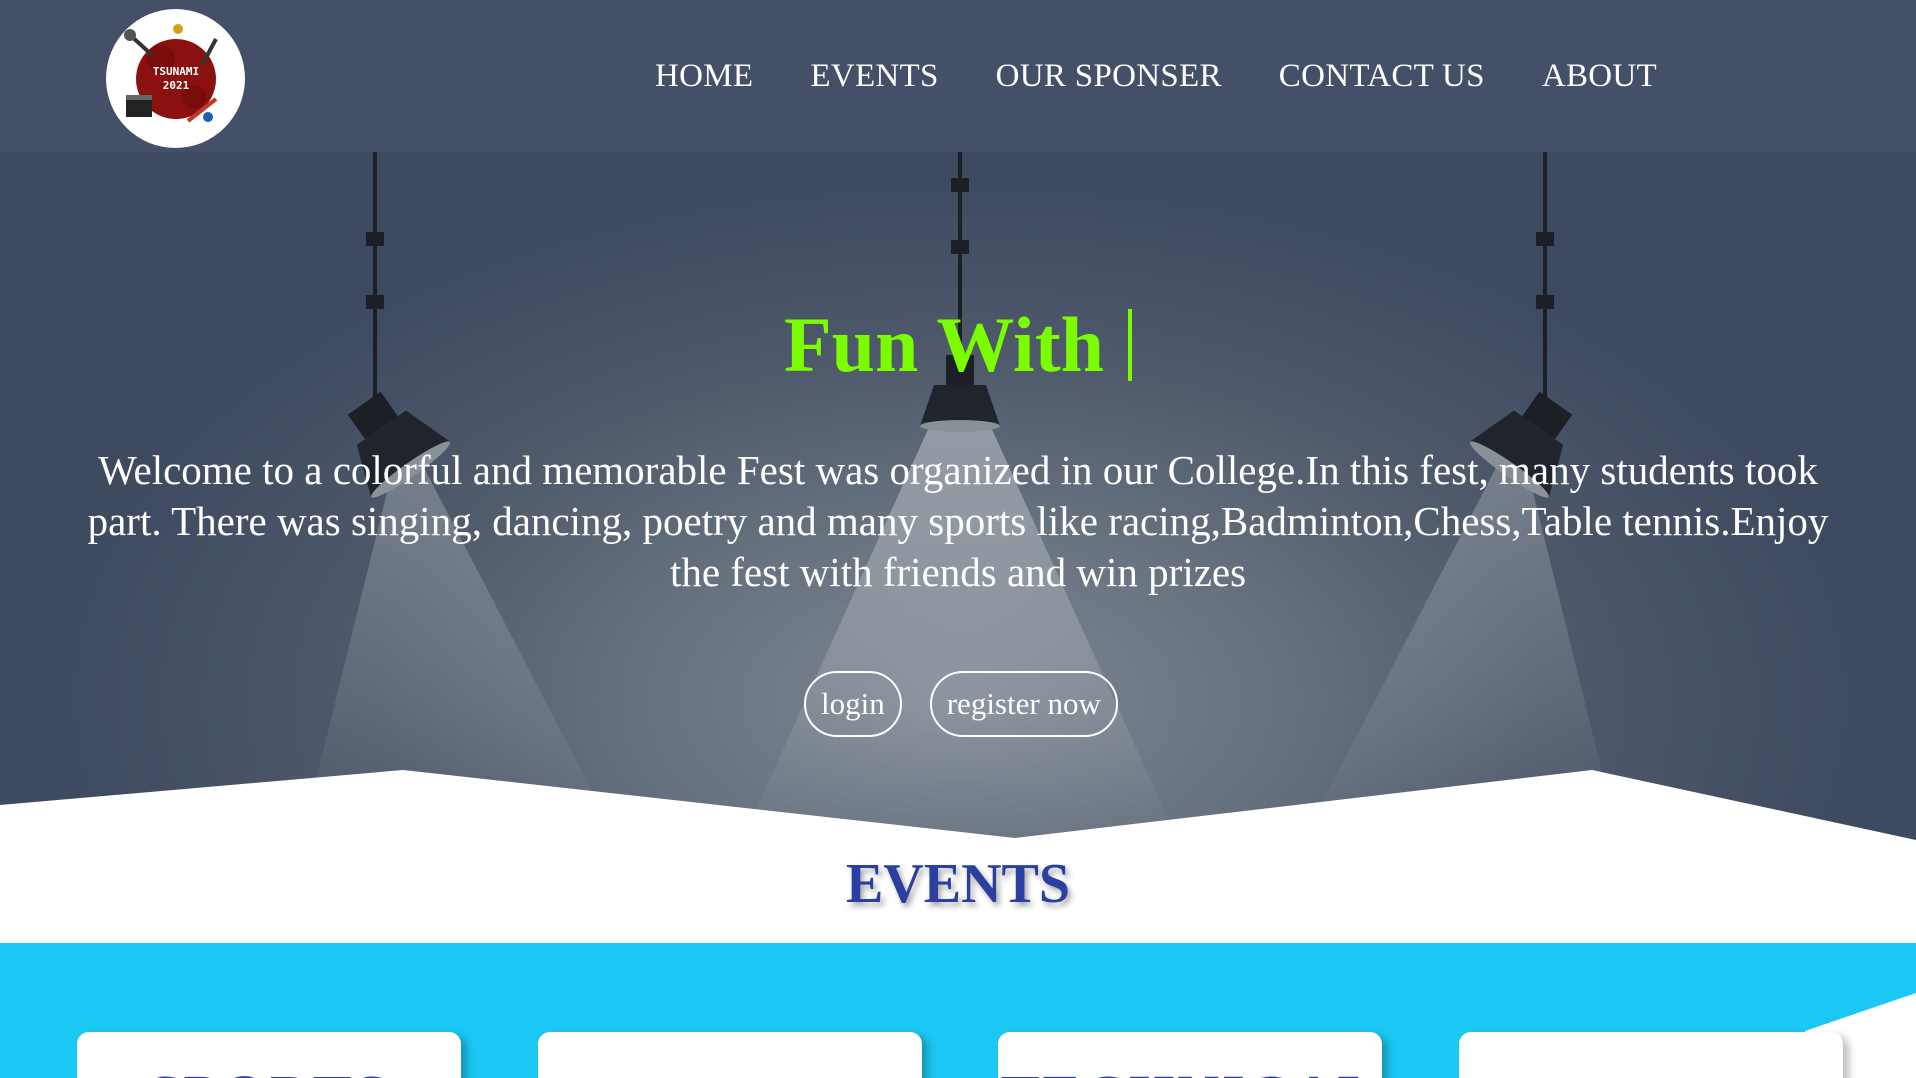  Describe the element at coordinates (958, 1010) in the screenshot. I see `events-cards-section: SPORTS TECHNICAL` at that location.